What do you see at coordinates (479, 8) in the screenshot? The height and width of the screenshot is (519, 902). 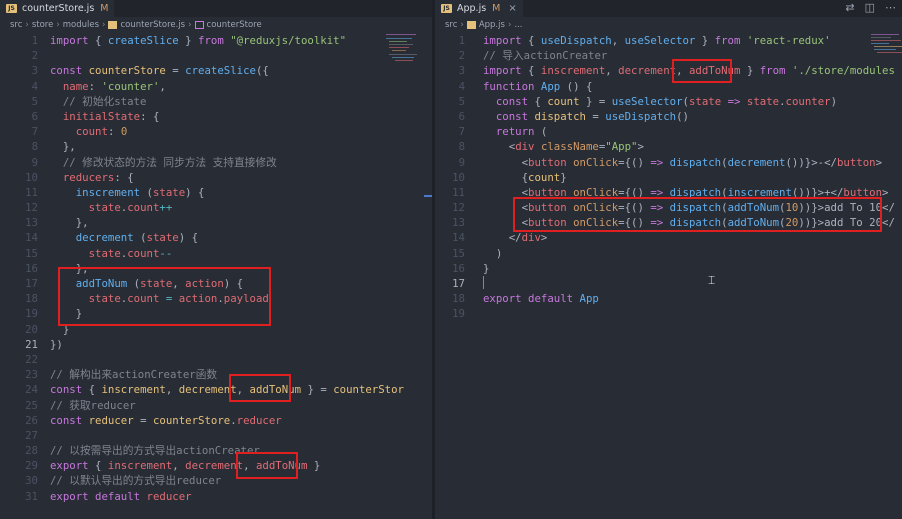 I see `tab-app: JS App.js M ×` at bounding box center [479, 8].